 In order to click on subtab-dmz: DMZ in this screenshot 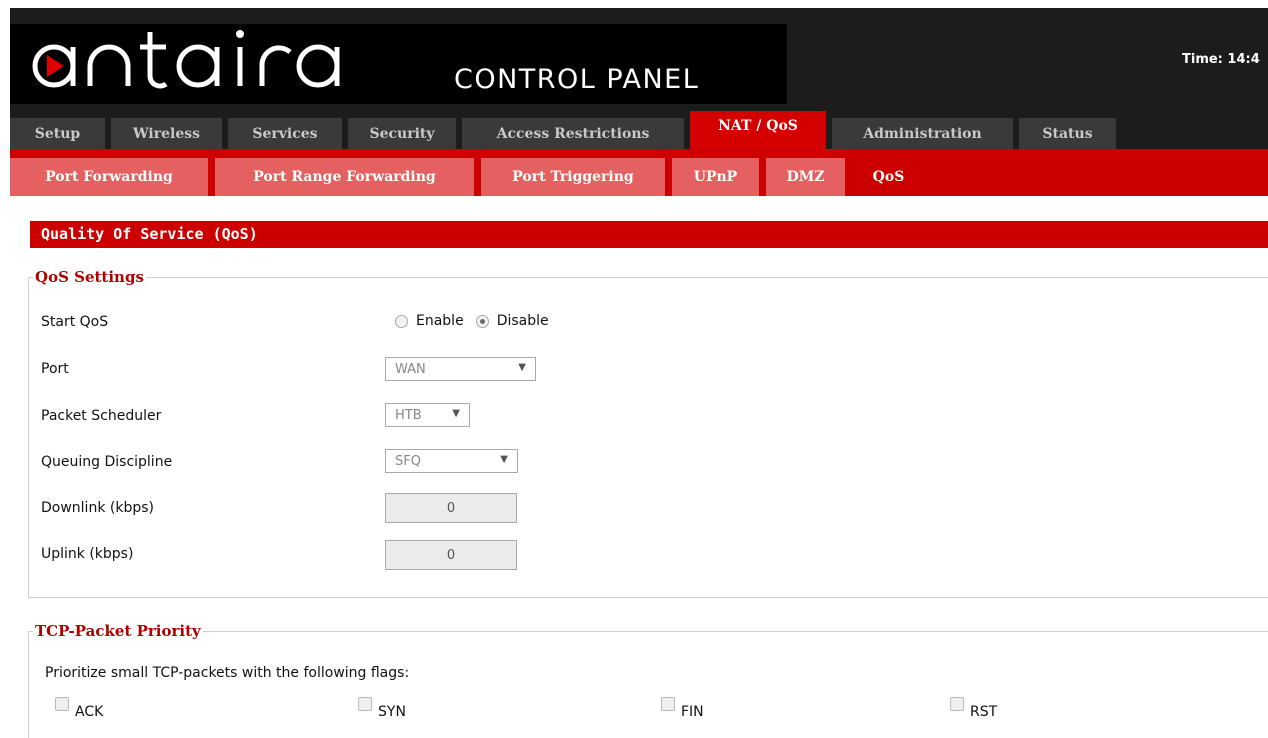, I will do `click(805, 177)`.